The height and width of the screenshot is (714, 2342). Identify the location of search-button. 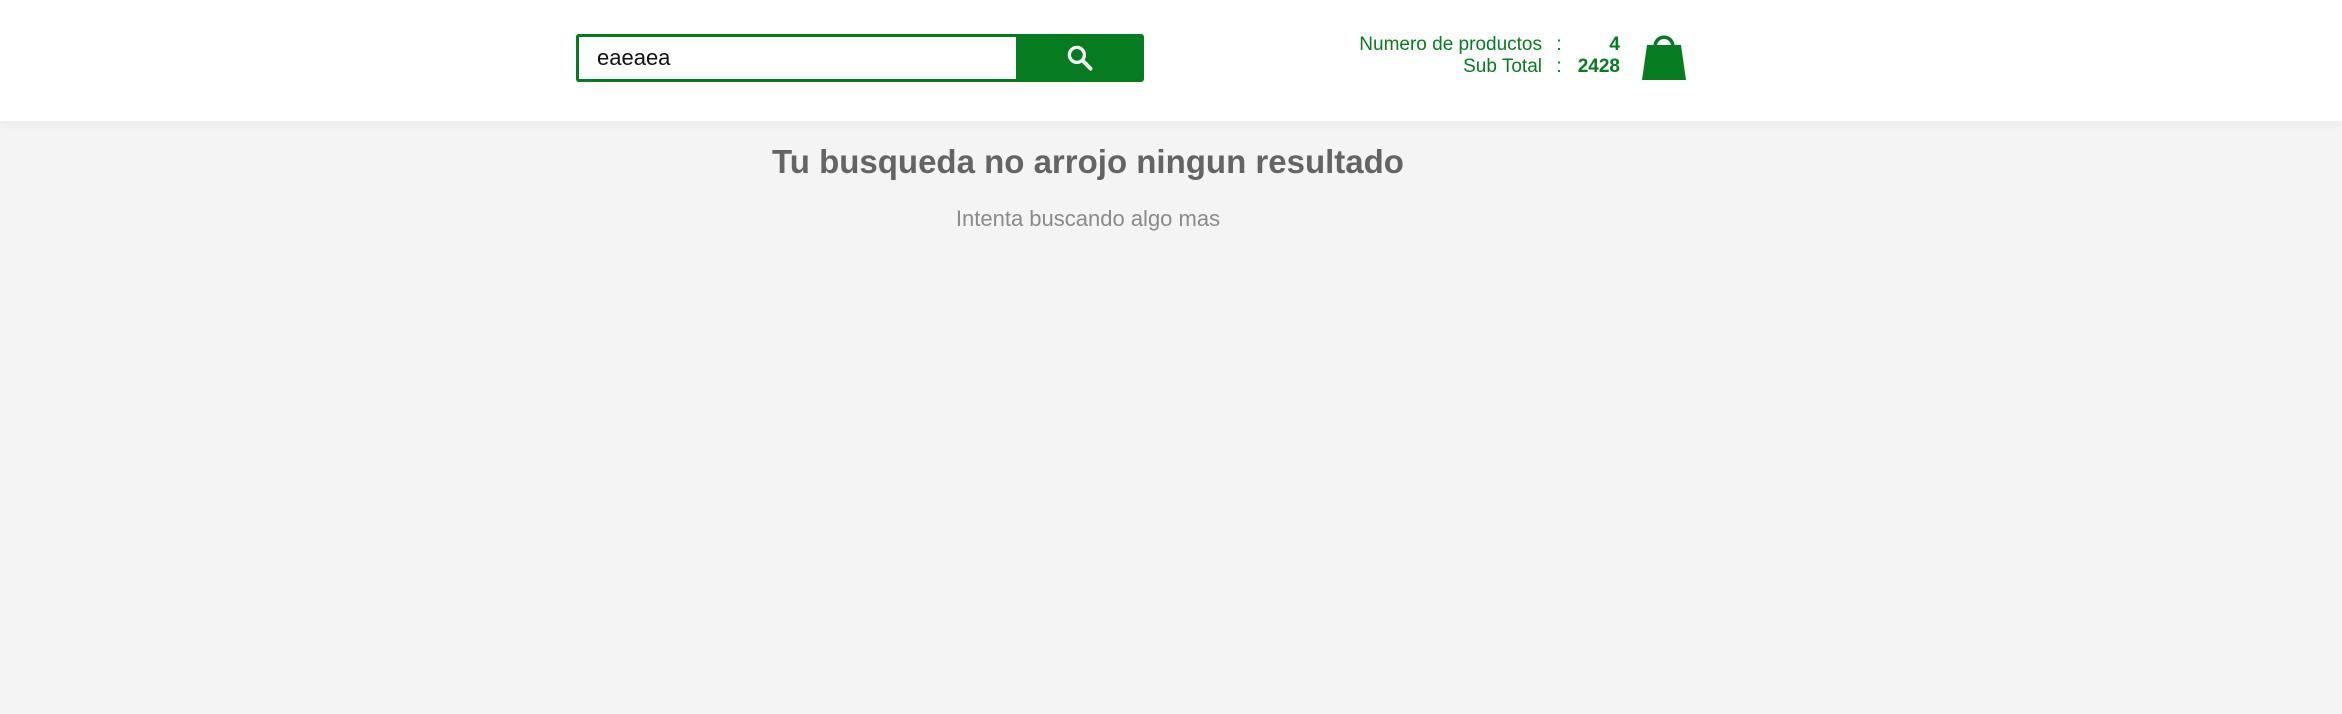
(1080, 58).